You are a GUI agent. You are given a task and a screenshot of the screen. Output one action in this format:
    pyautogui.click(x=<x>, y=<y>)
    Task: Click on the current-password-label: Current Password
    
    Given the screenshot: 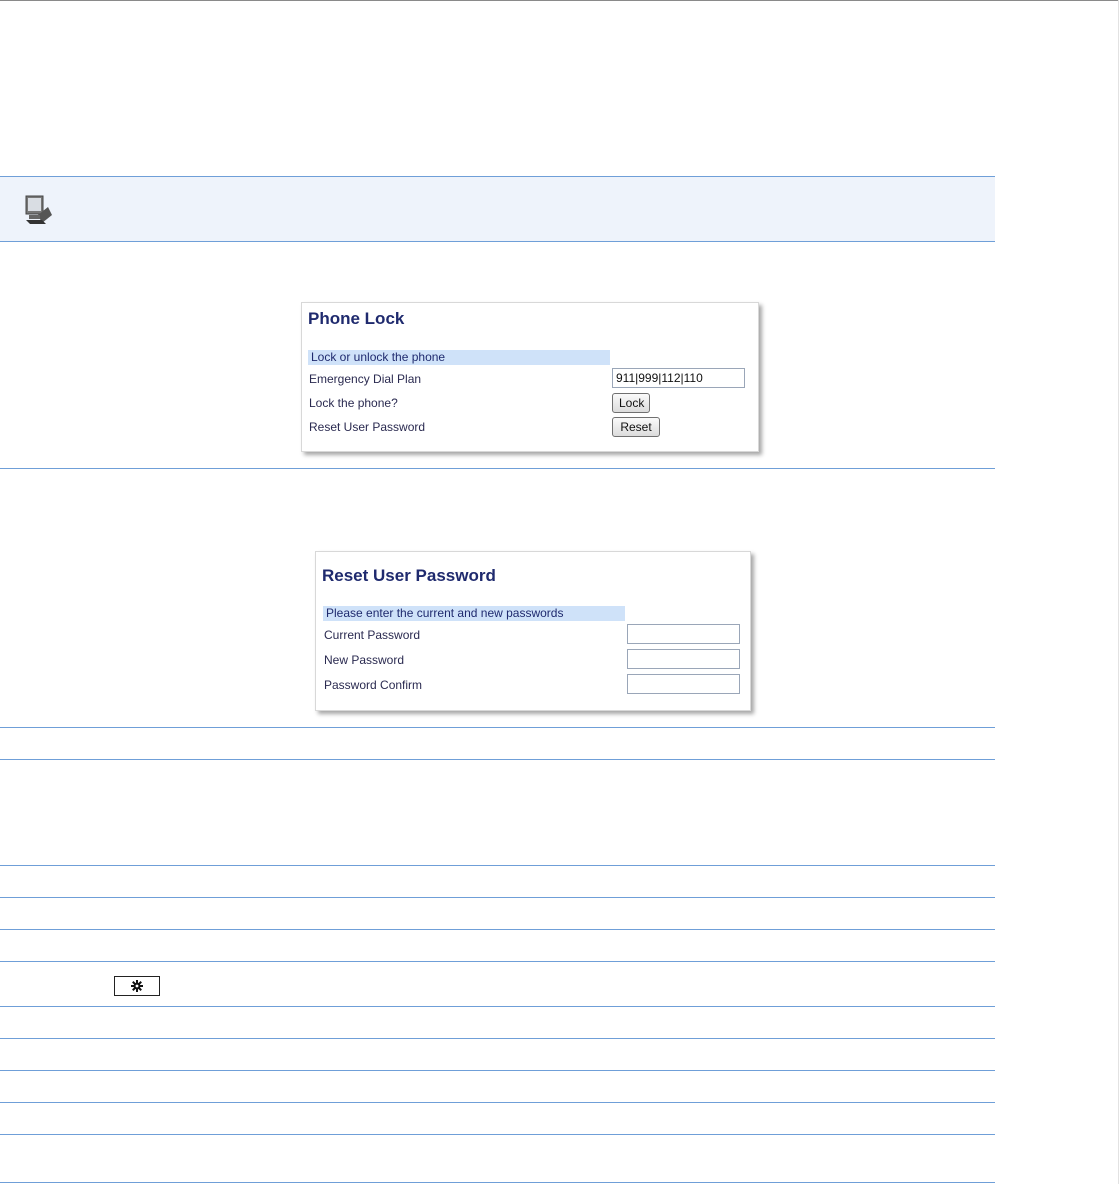 What is the action you would take?
    pyautogui.click(x=372, y=635)
    